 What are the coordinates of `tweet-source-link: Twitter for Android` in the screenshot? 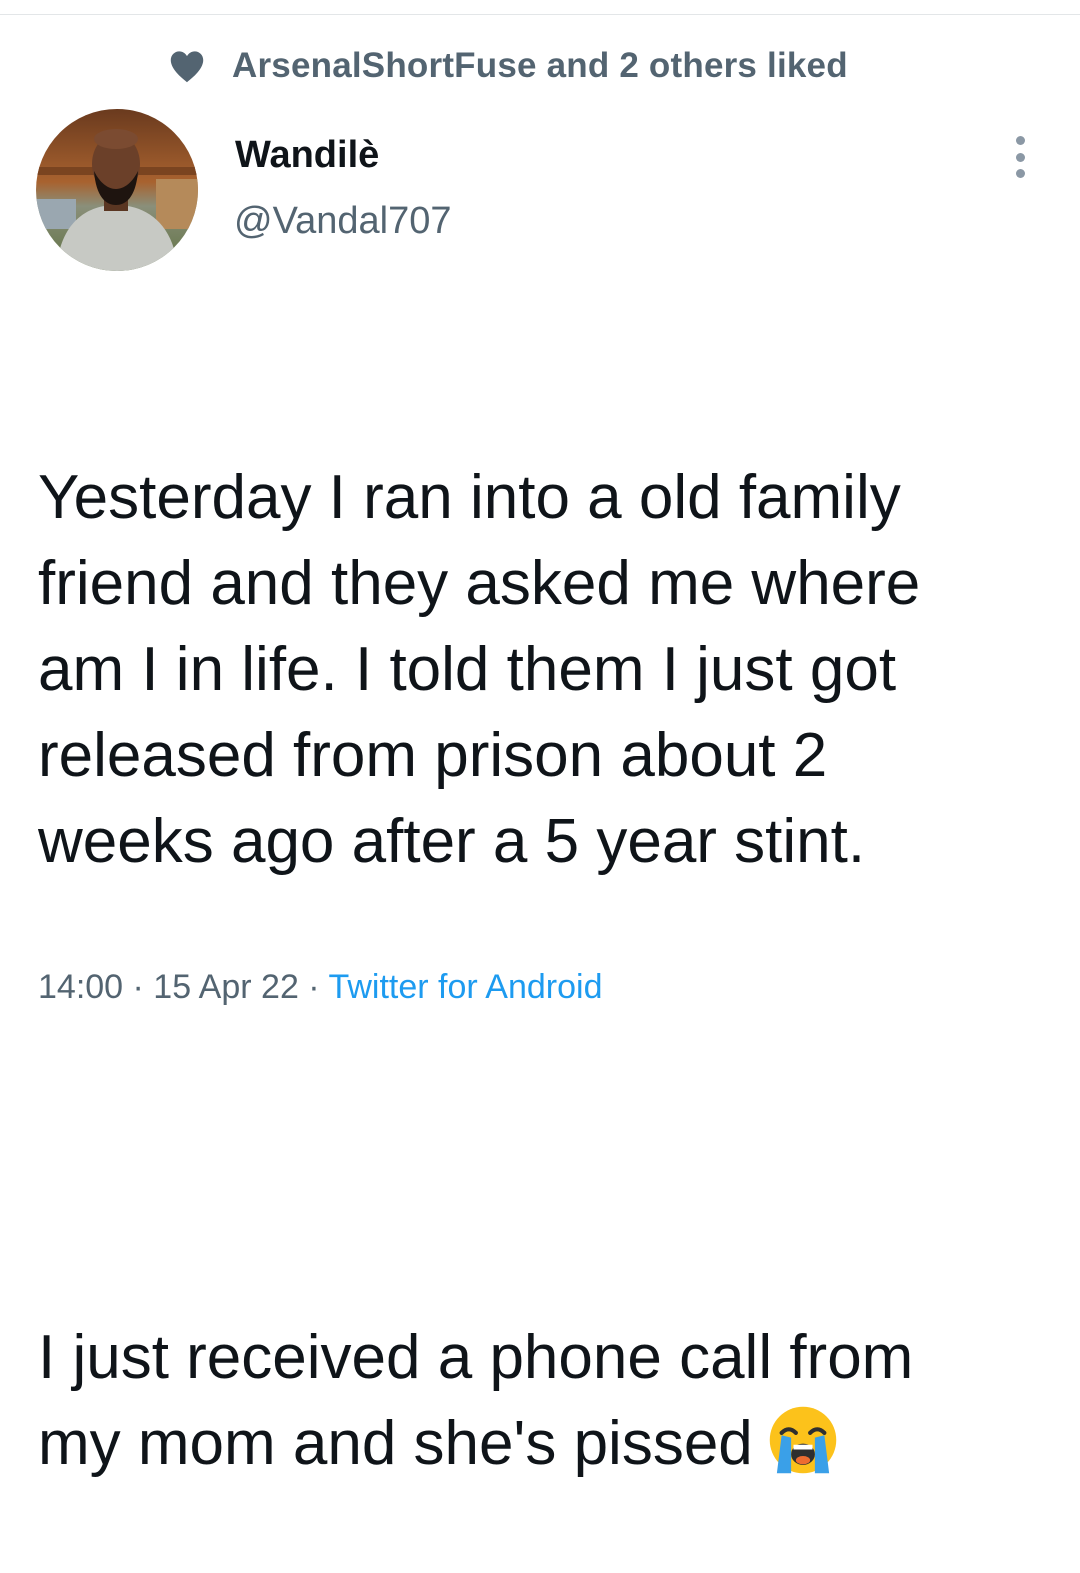 It's located at (465, 987).